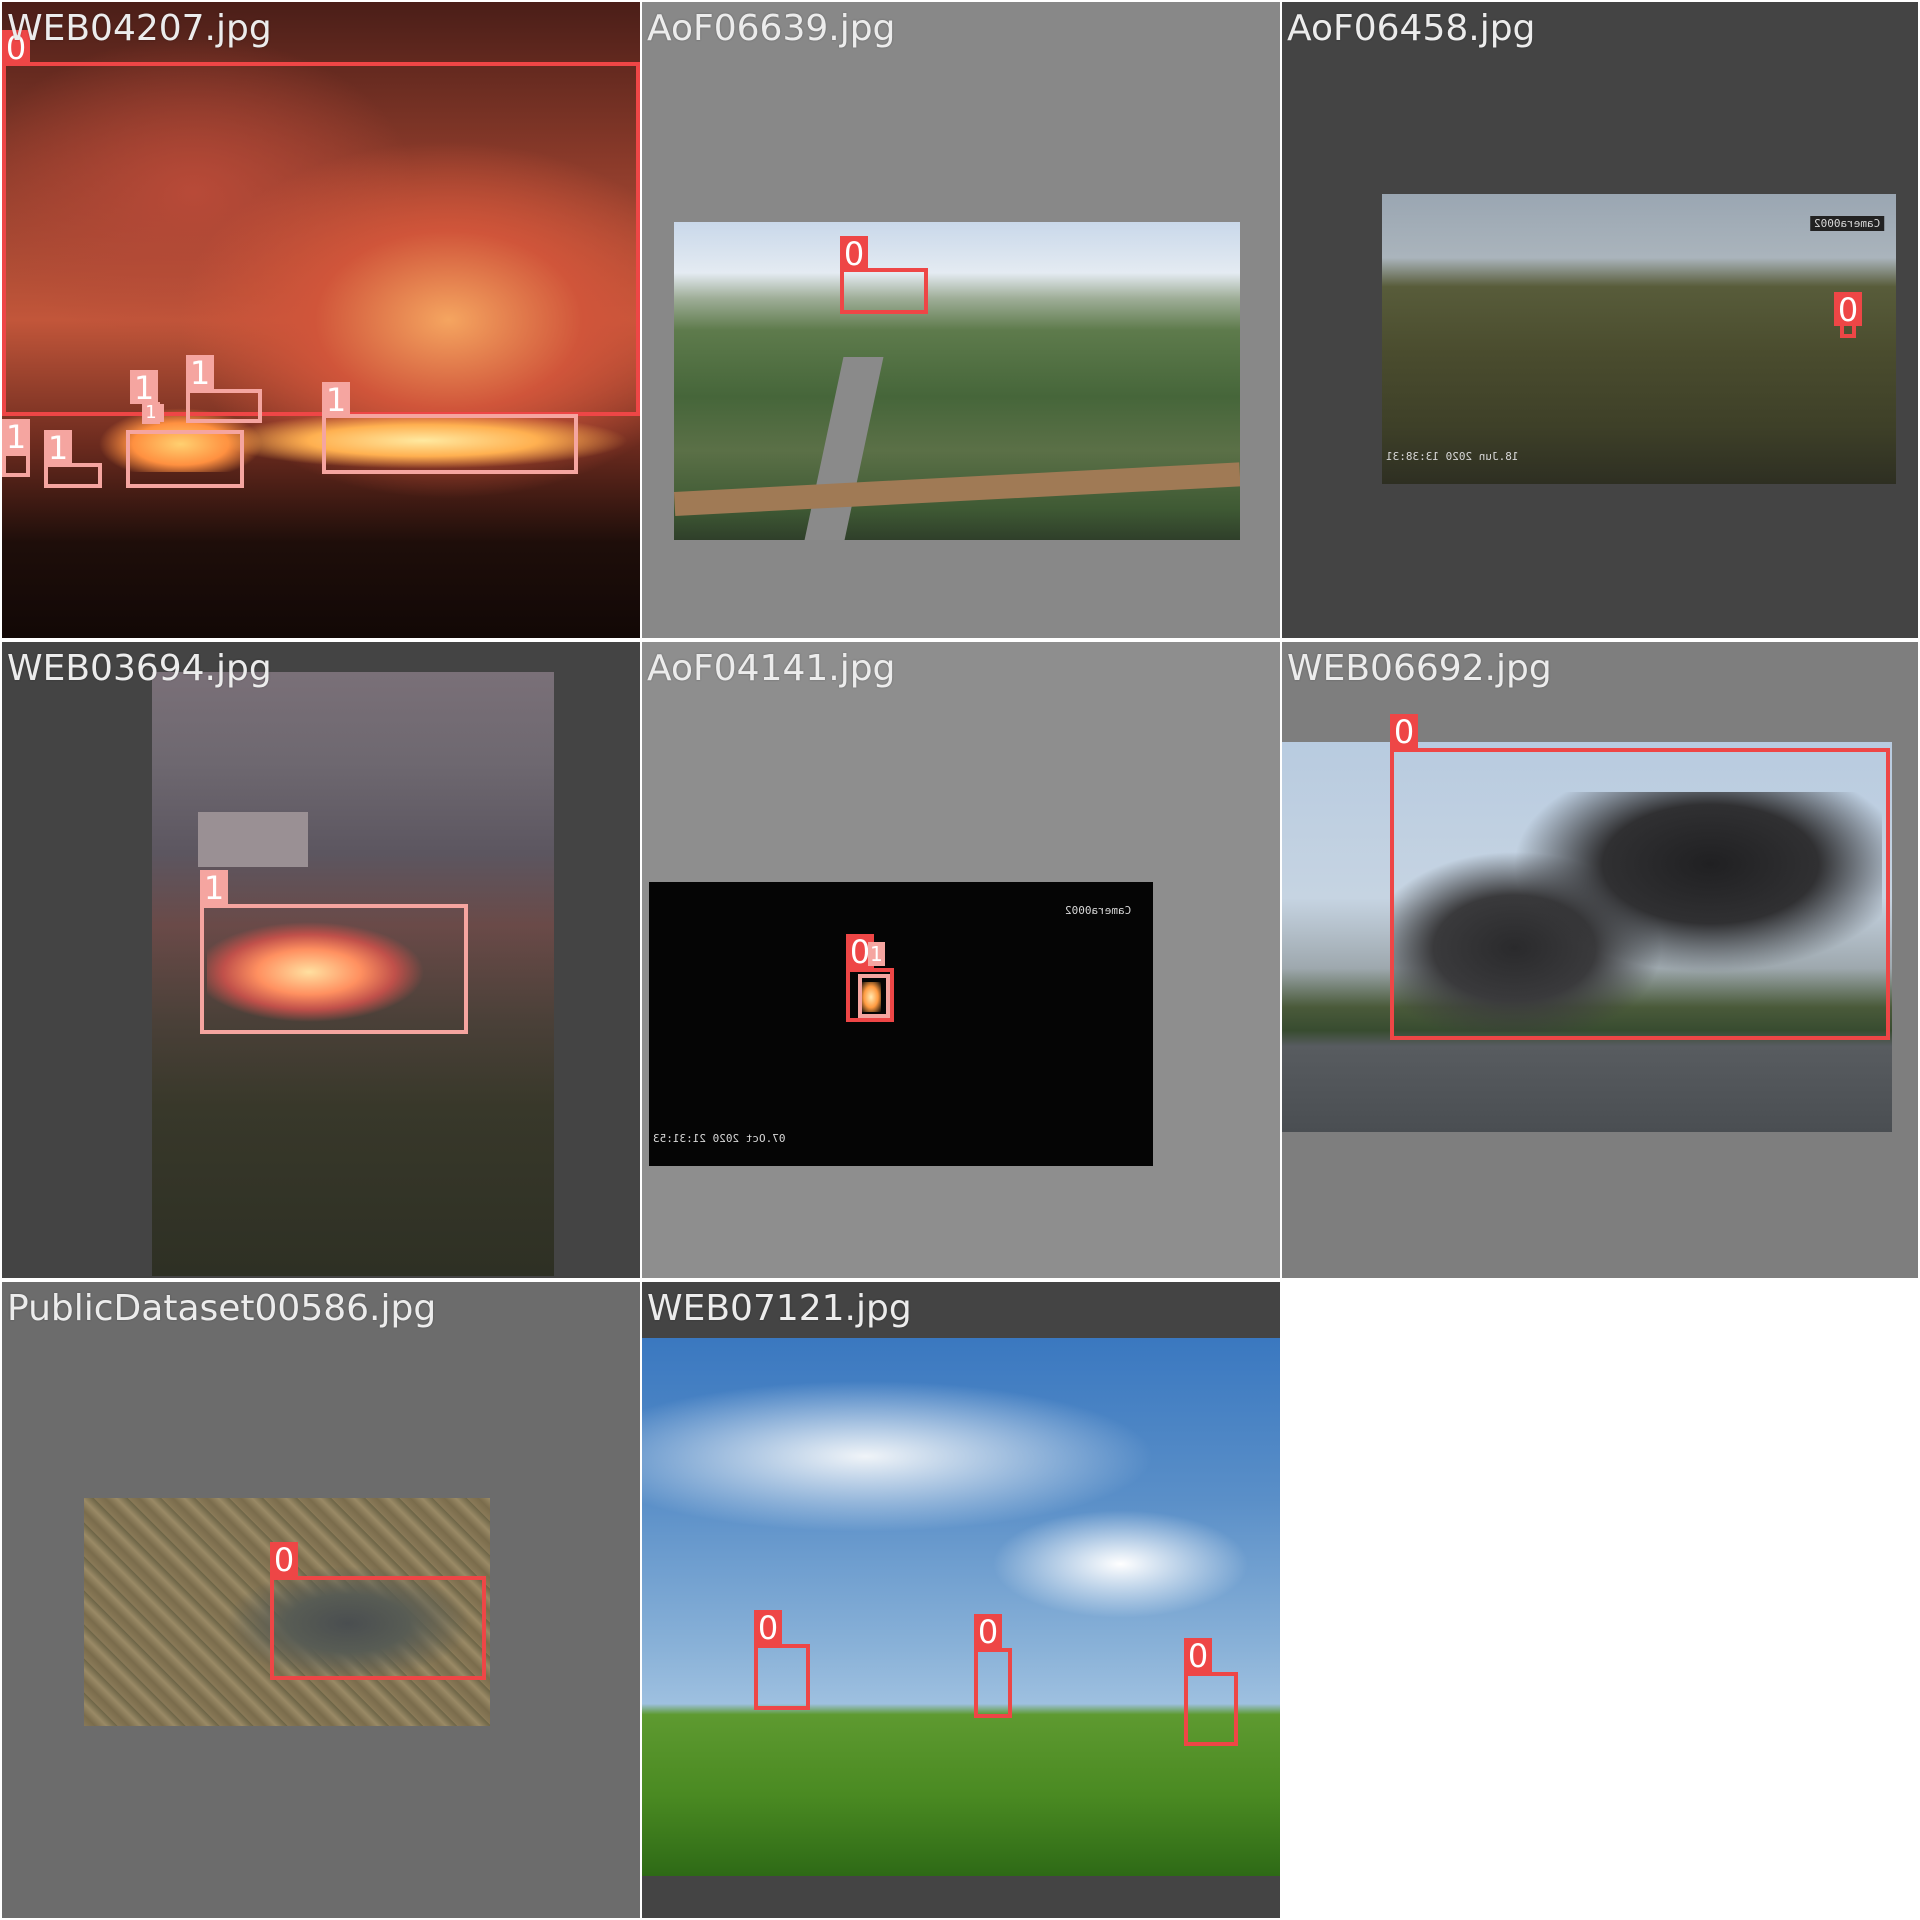  I want to click on tile-web06692: WEB06692.jpg 0, so click(1600, 960).